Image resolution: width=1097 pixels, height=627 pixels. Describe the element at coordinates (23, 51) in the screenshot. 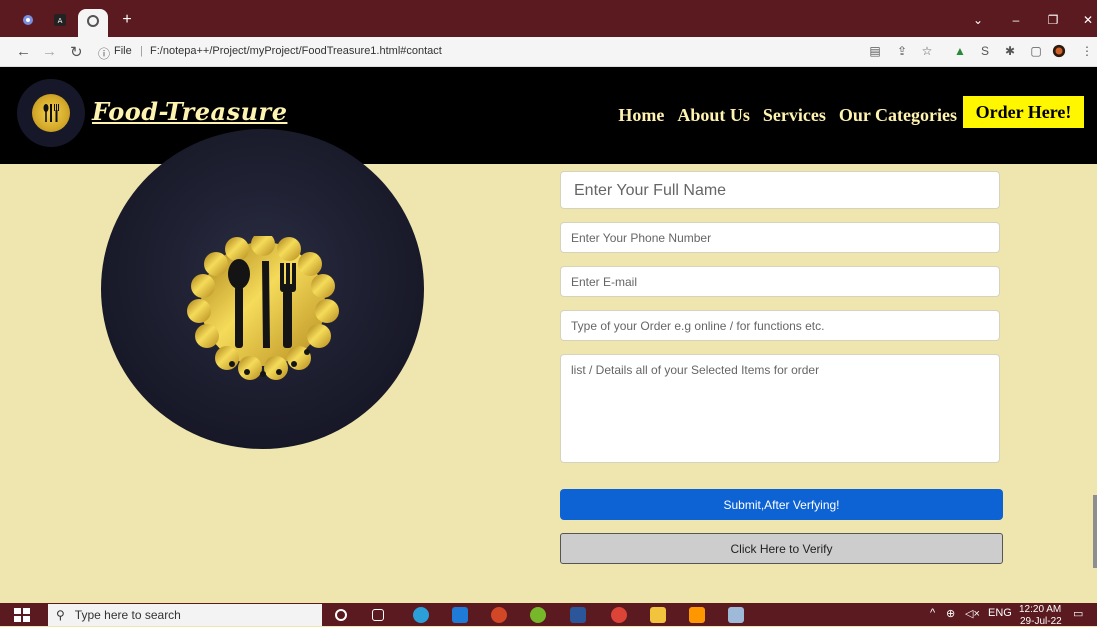

I see `back-arrow-icon: ←` at that location.